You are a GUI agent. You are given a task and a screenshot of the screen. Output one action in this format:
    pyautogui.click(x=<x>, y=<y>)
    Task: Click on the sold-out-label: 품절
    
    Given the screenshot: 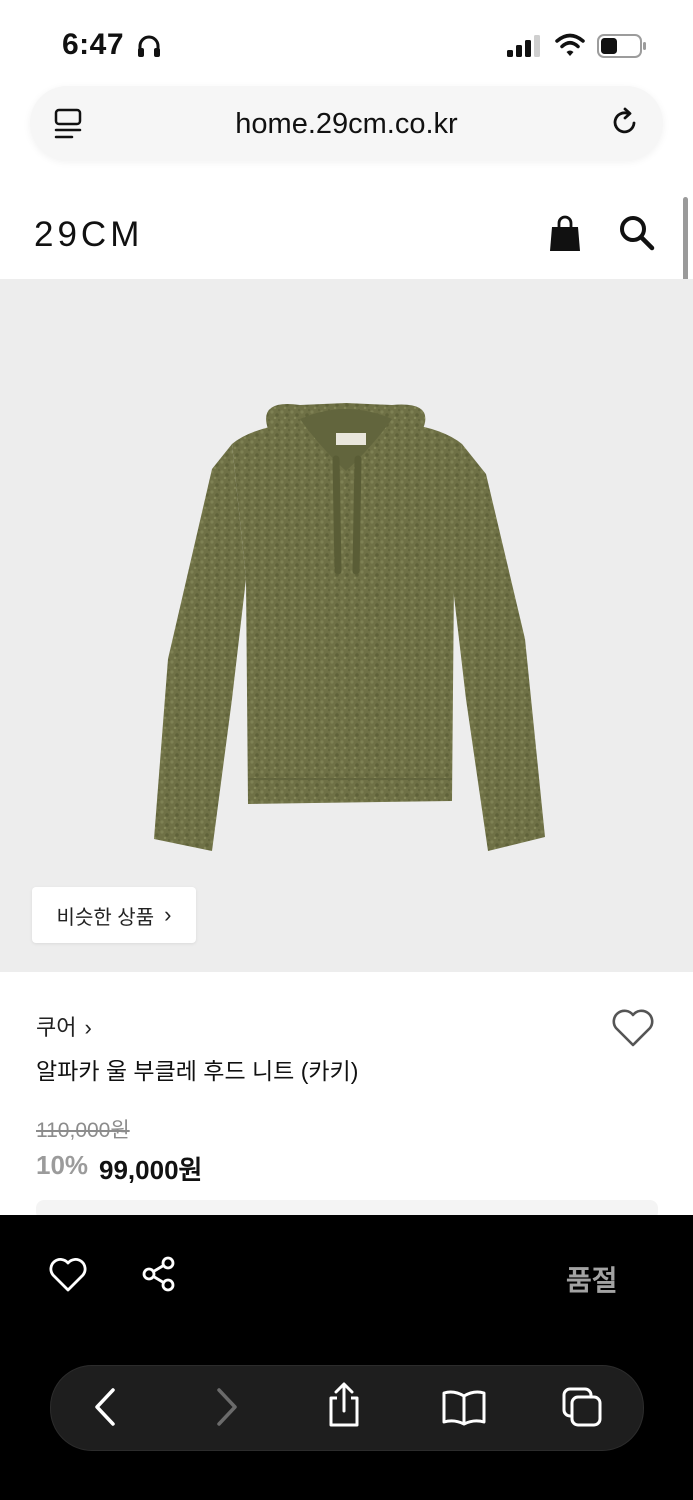 What is the action you would take?
    pyautogui.click(x=592, y=1280)
    